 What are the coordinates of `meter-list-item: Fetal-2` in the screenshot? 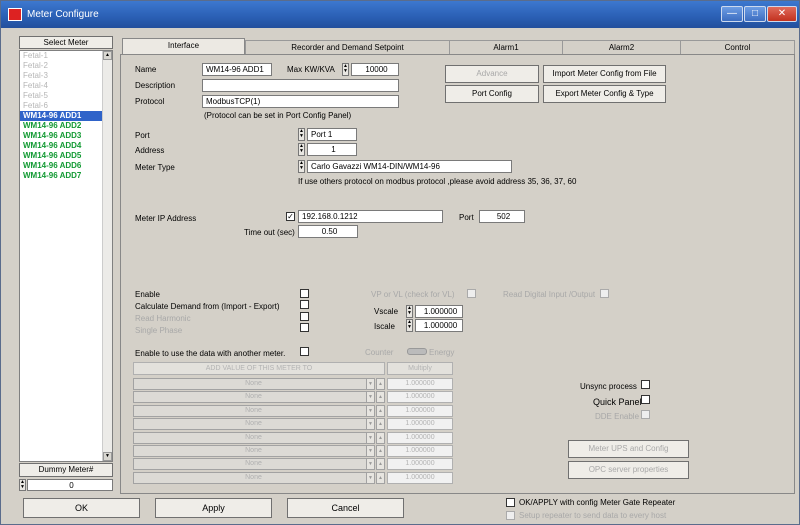 It's located at (66, 66).